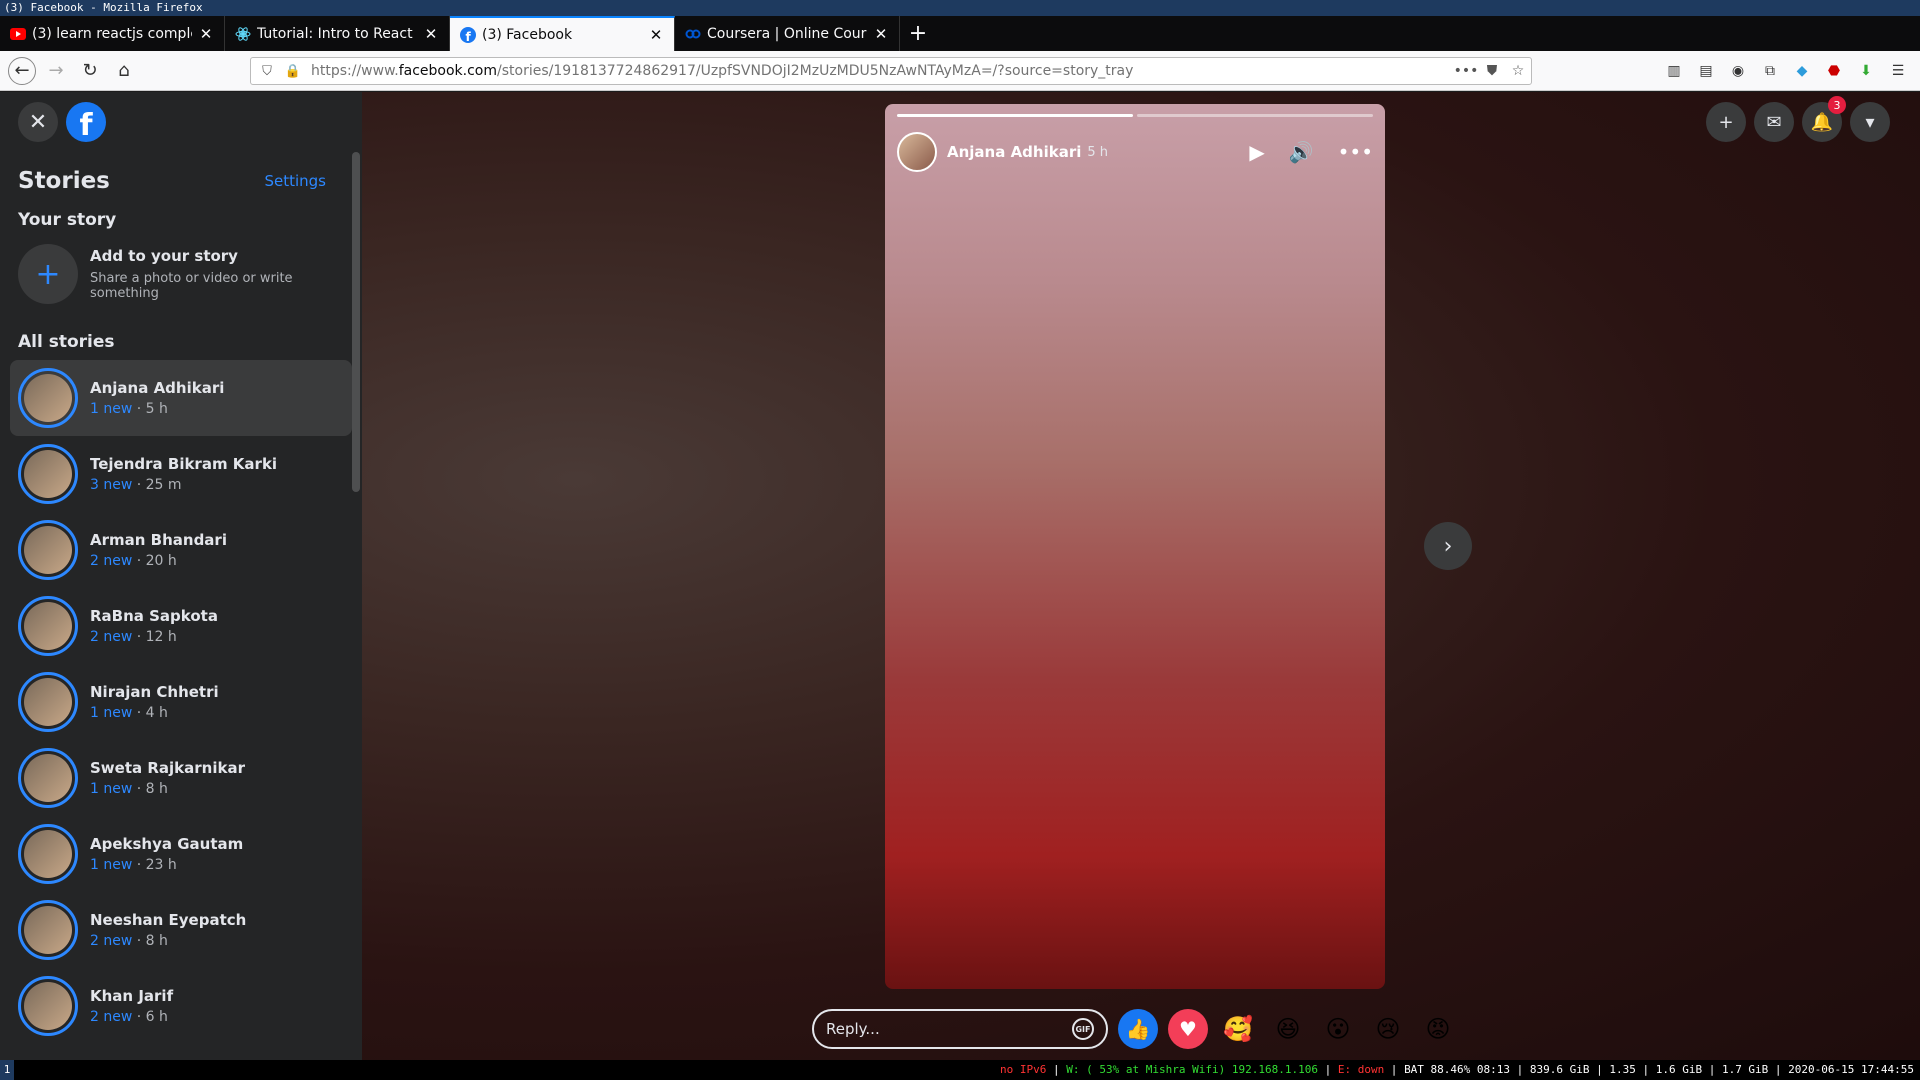 This screenshot has width=1920, height=1080. I want to click on lock-icon: 🔒, so click(293, 71).